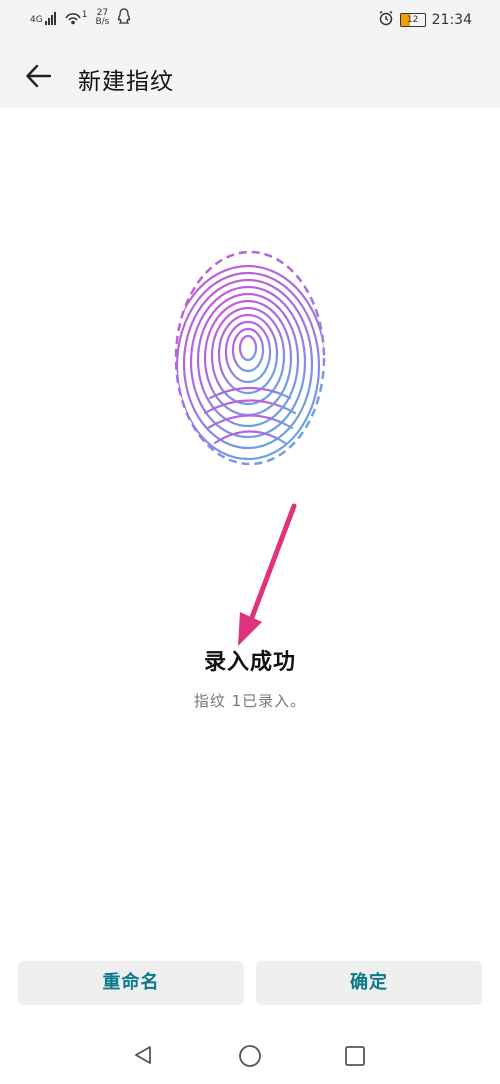  I want to click on page-title: 新建指纹, so click(126, 82).